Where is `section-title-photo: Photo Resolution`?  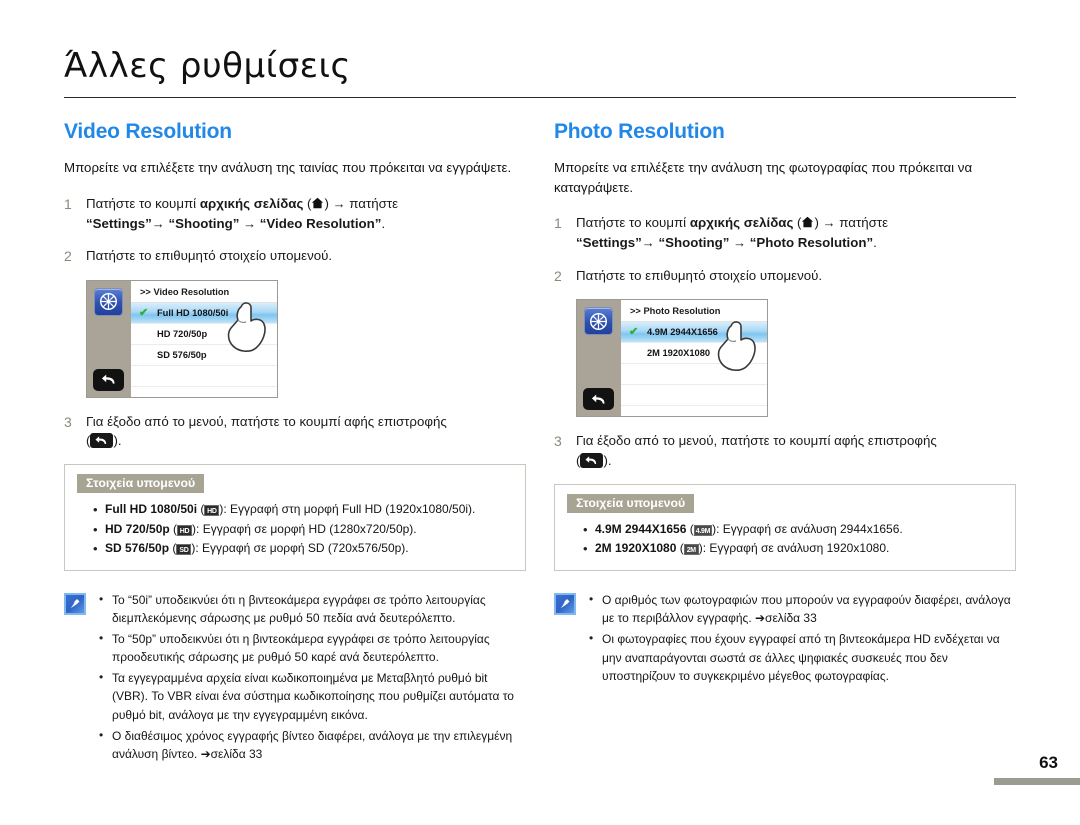 section-title-photo: Photo Resolution is located at coordinates (639, 131).